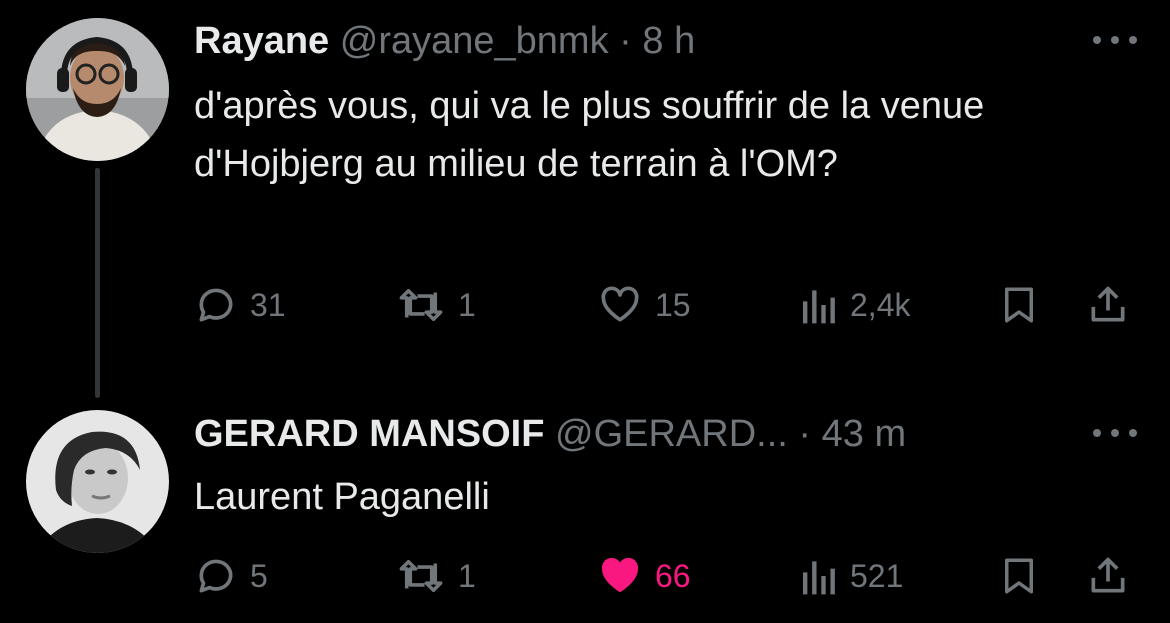  I want to click on author-name: GERARD MANSOIF, so click(369, 434).